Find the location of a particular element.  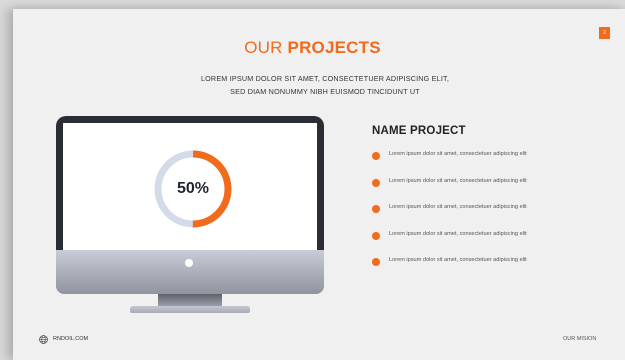

title-light: OUR is located at coordinates (266, 47).